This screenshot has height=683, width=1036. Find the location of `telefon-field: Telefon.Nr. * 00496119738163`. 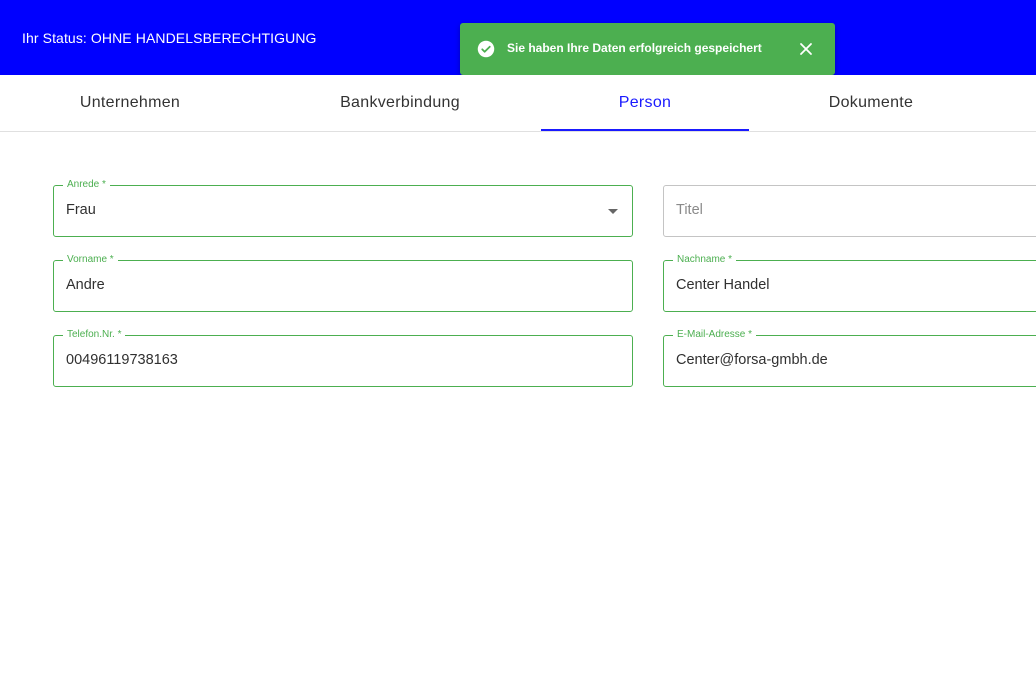

telefon-field: Telefon.Nr. * 00496119738163 is located at coordinates (343, 357).